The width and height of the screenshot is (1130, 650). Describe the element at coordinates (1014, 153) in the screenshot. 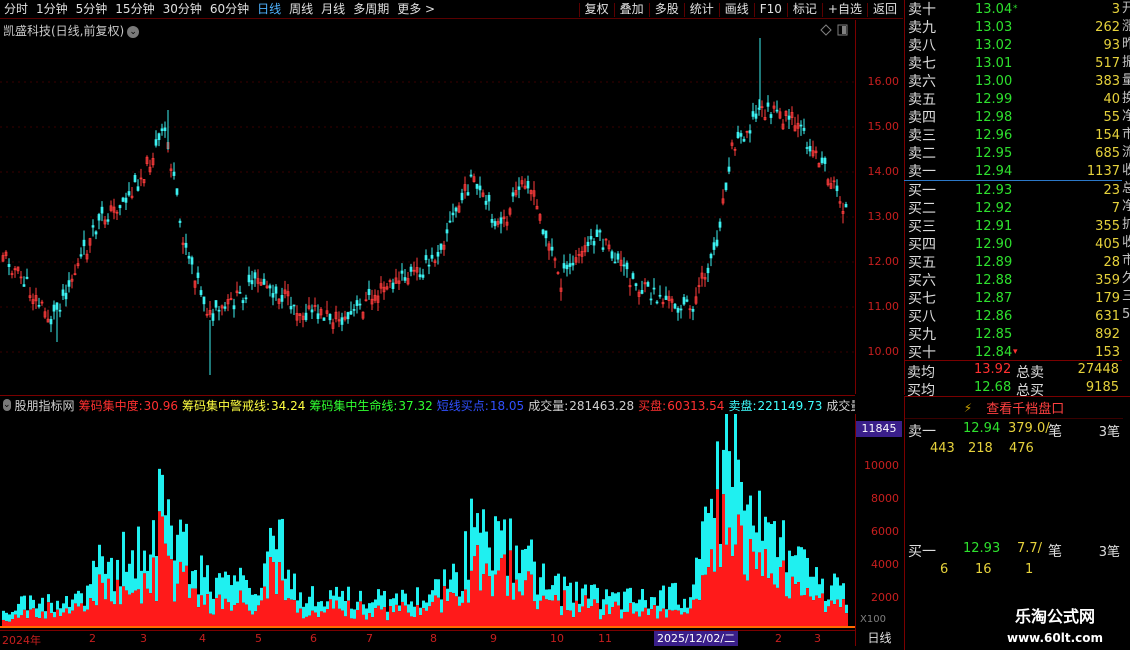

I see `ask-row: 卖二 12.95 685` at that location.